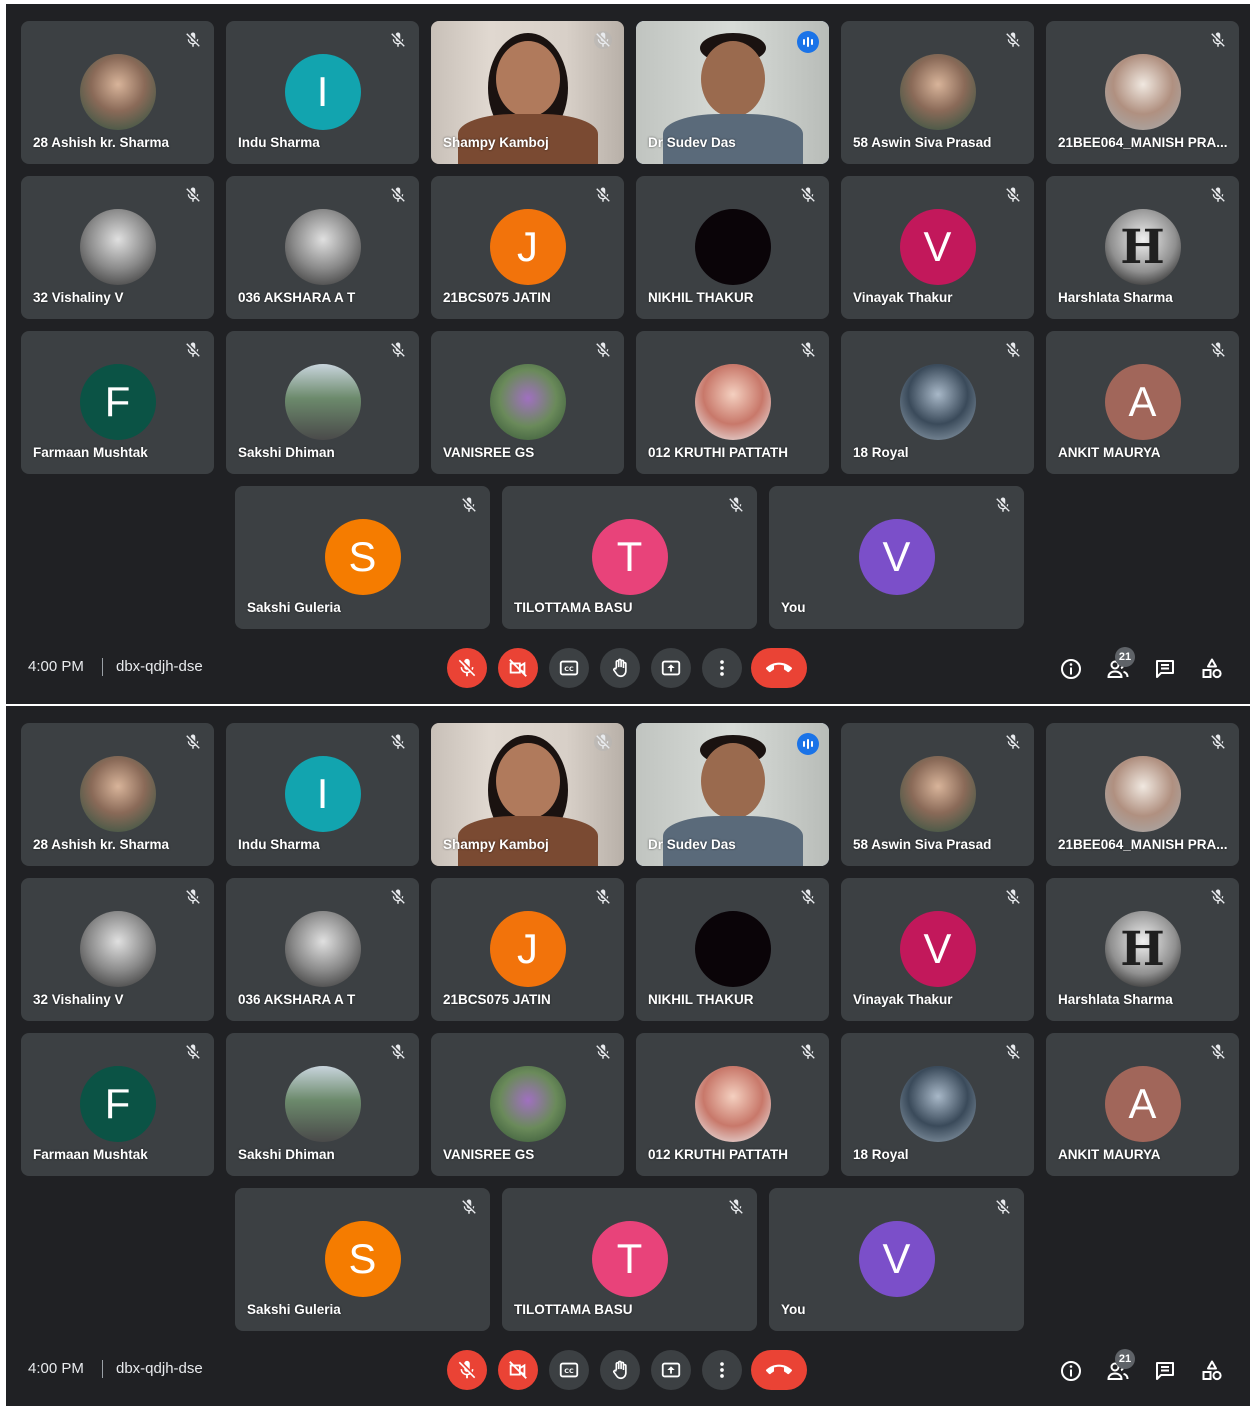 This screenshot has width=1252, height=1406. Describe the element at coordinates (497, 999) in the screenshot. I see `participant-name: 21BCS075 JATIN` at that location.